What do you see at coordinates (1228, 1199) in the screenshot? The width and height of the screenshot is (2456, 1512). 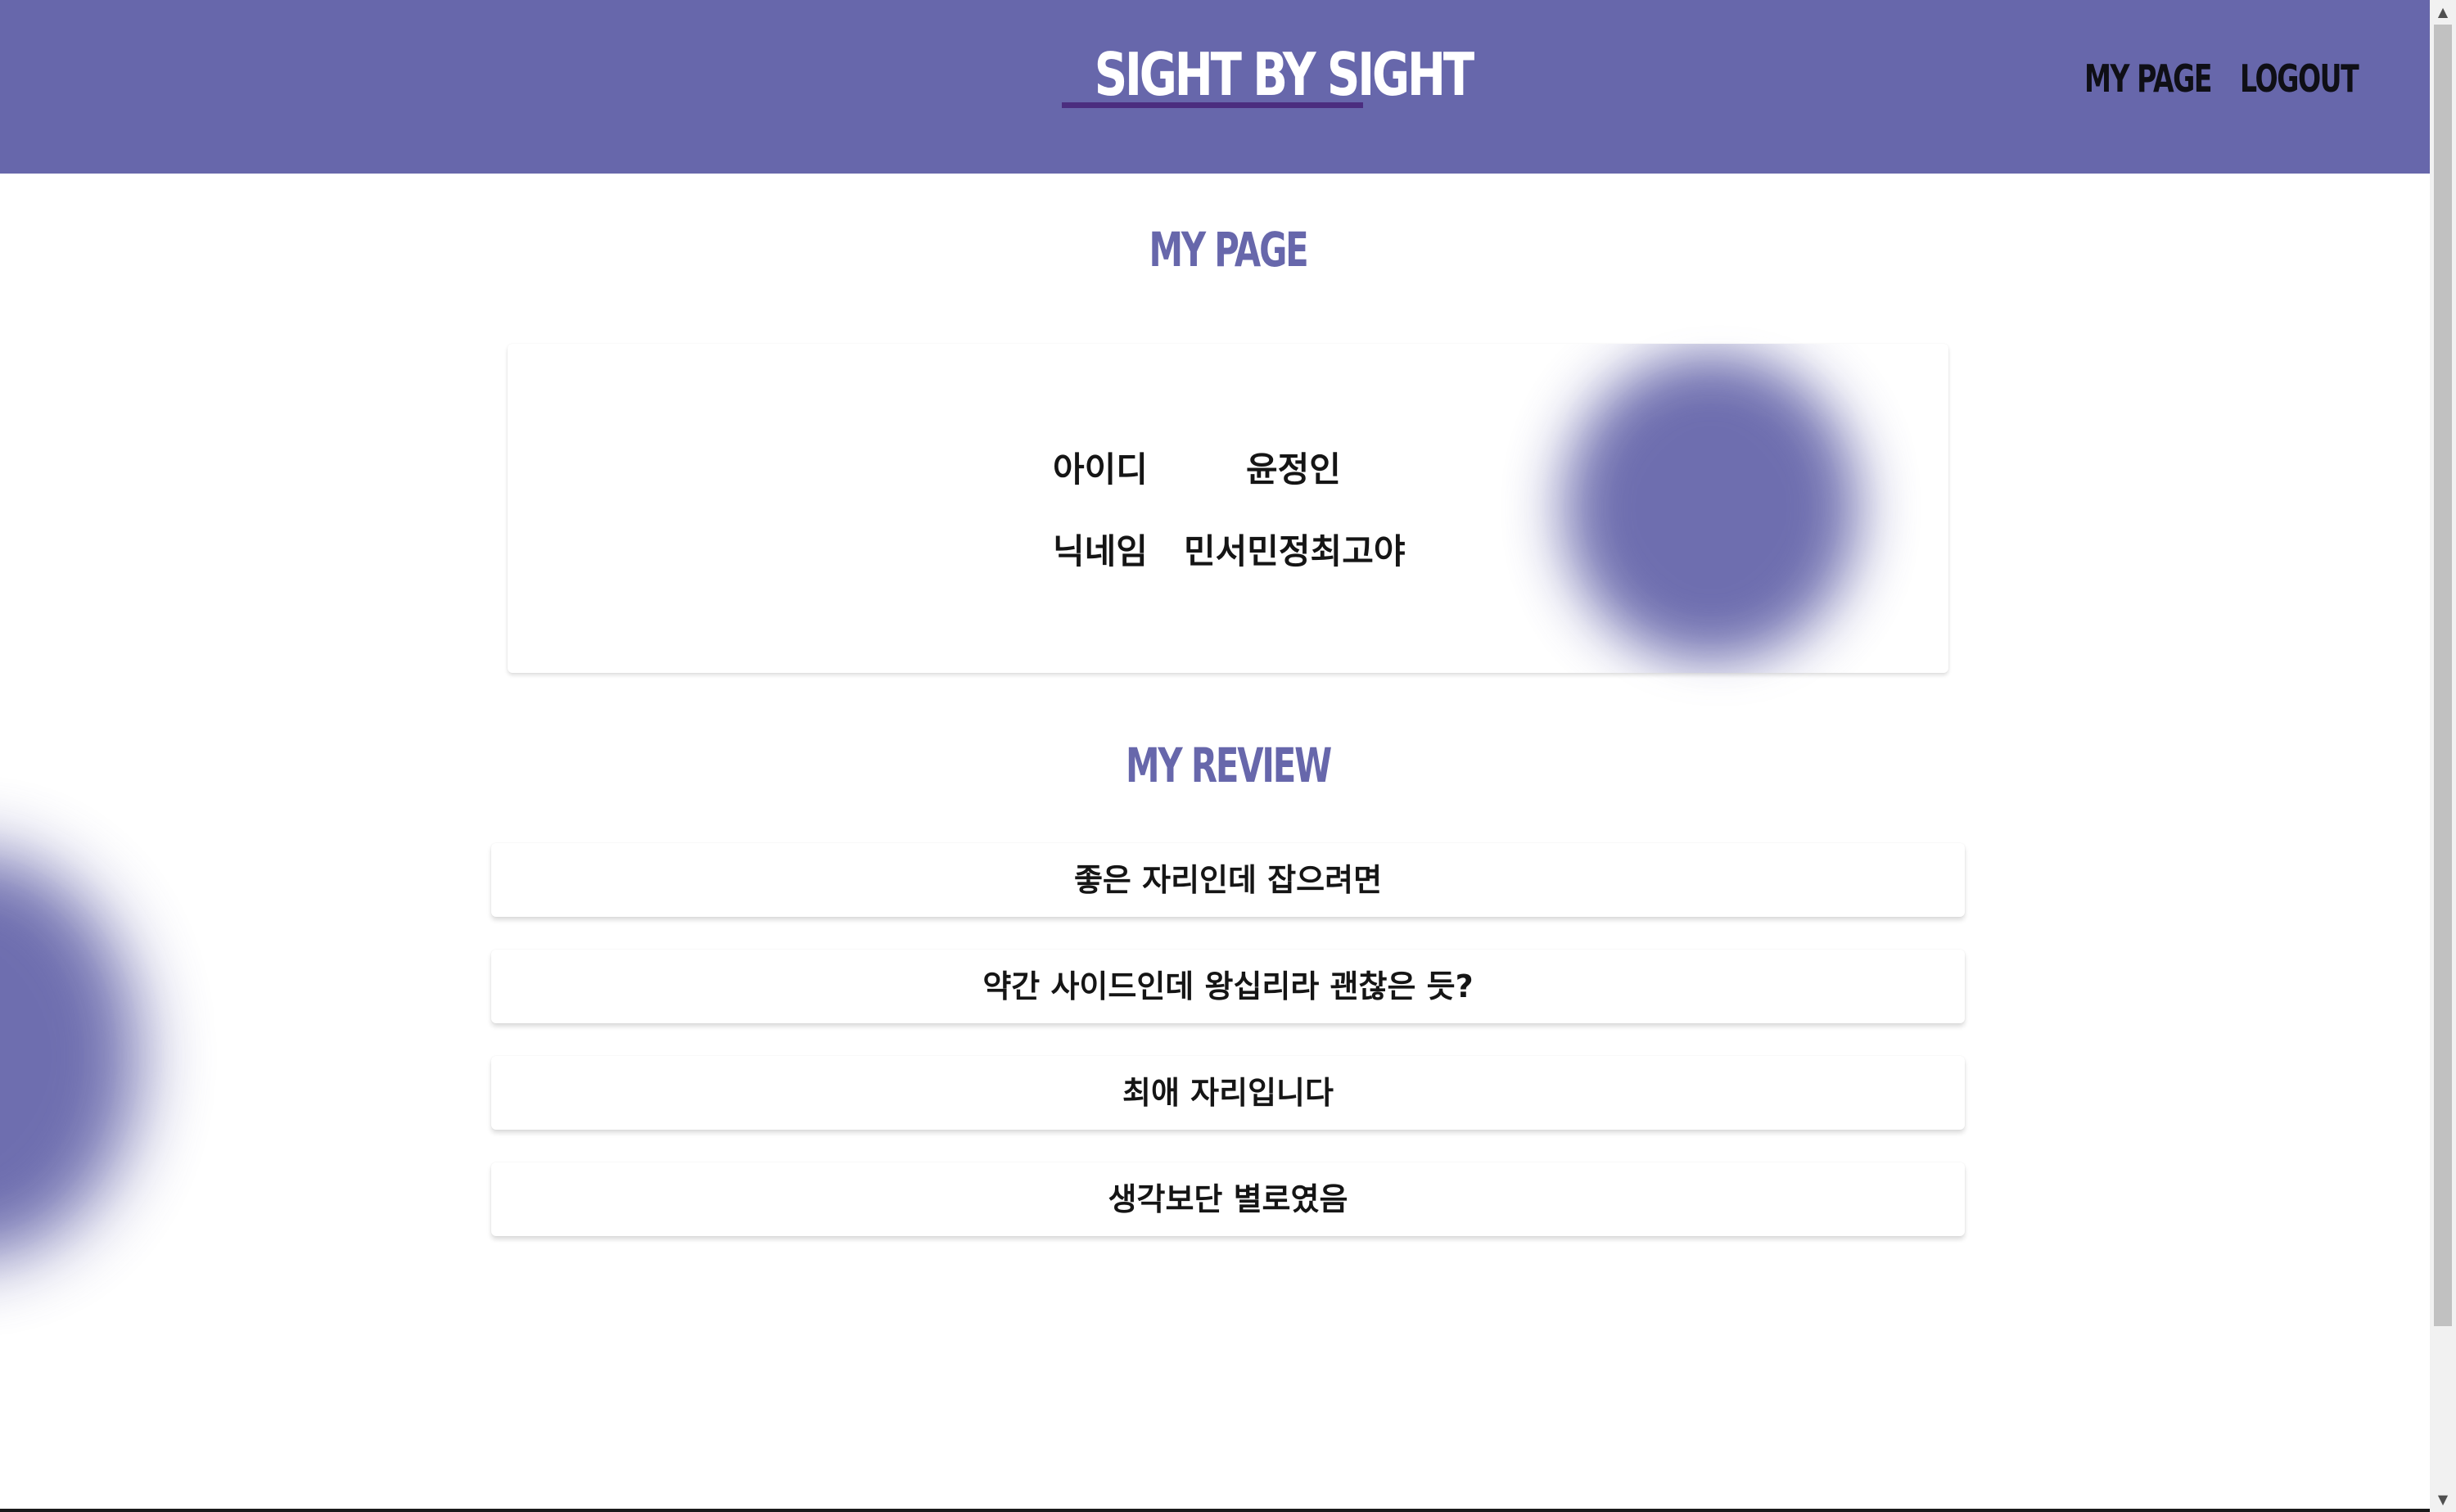 I see `review-item: 생각보단 별로였음` at bounding box center [1228, 1199].